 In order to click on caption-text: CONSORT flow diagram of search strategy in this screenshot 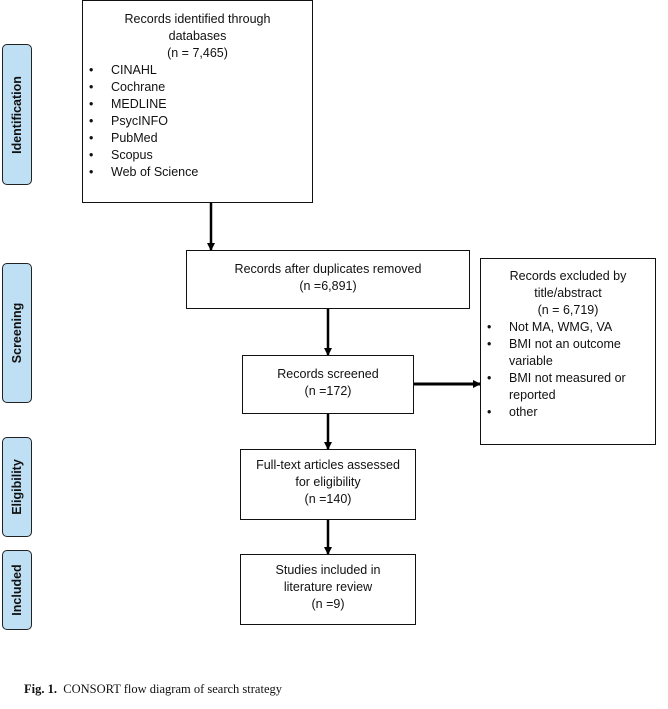, I will do `click(172, 689)`.